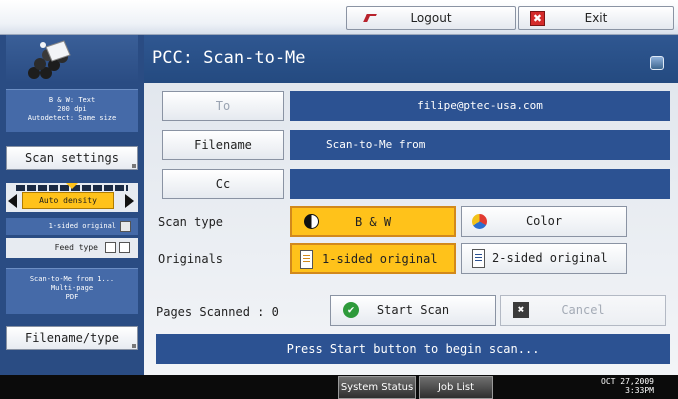 The height and width of the screenshot is (399, 678). I want to click on logout-label: Logout, so click(431, 18).